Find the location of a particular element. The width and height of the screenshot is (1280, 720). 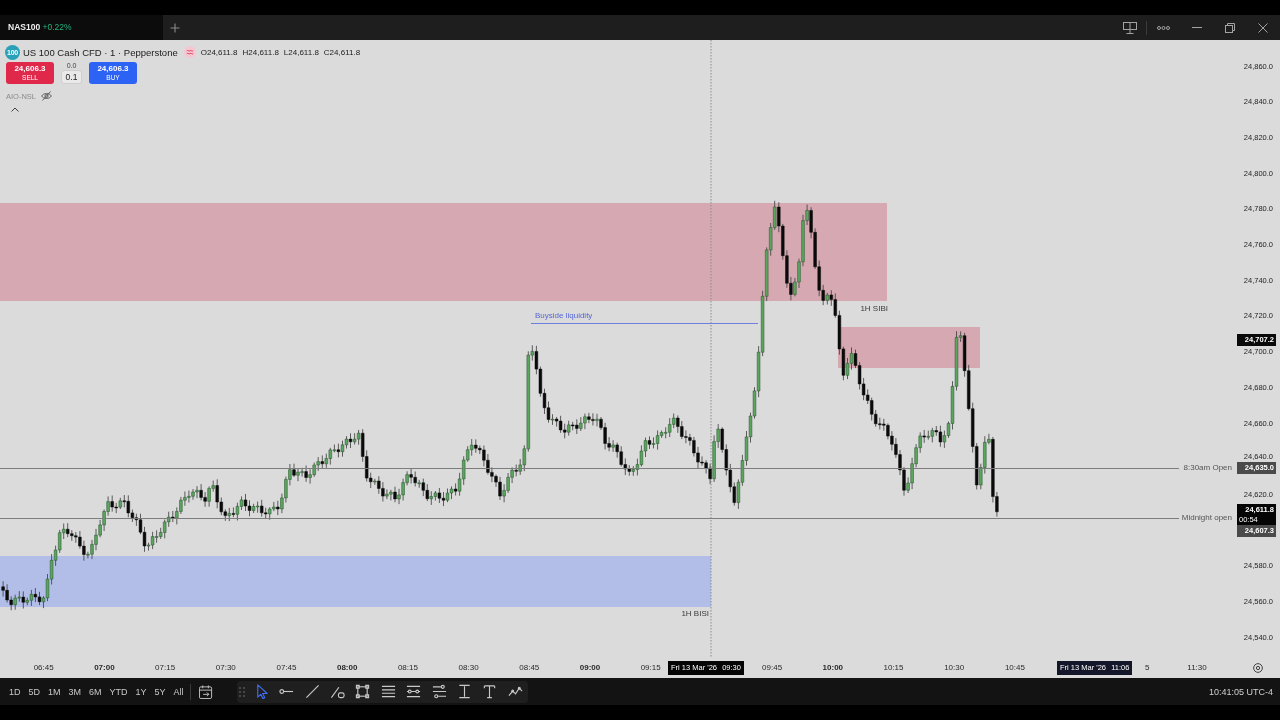

range-button: 5Y is located at coordinates (160, 691).